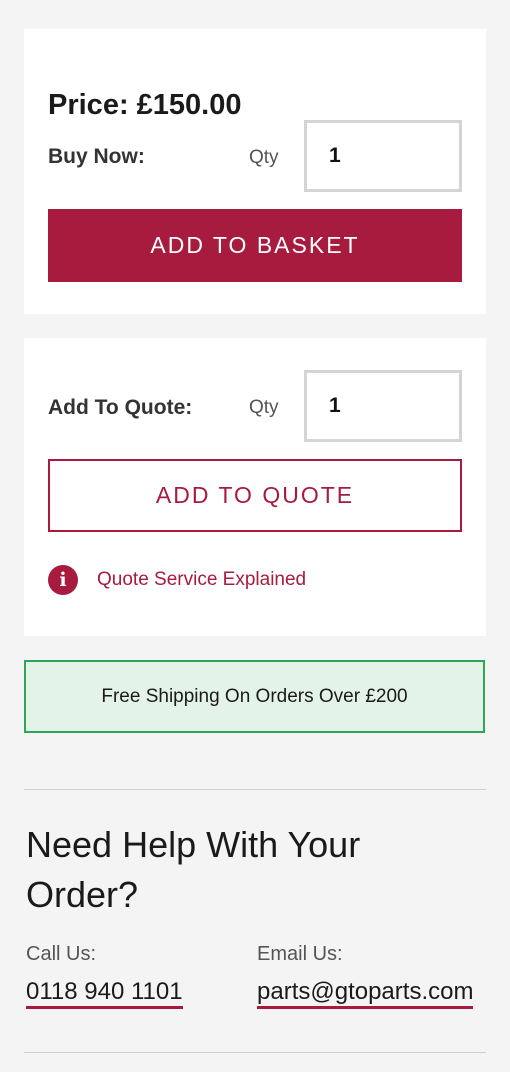 The image size is (510, 1072). I want to click on email-us-label: Email Us:, so click(300, 954).